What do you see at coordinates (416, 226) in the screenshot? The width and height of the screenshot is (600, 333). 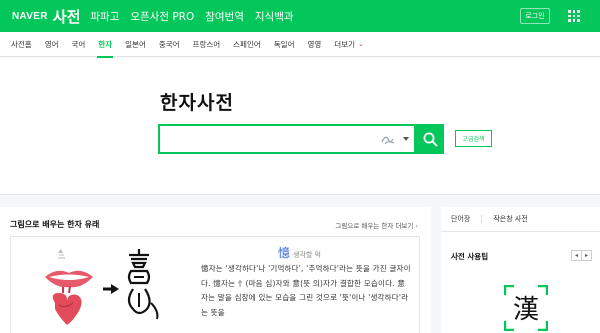 I see `chevron-right-icon: ›` at bounding box center [416, 226].